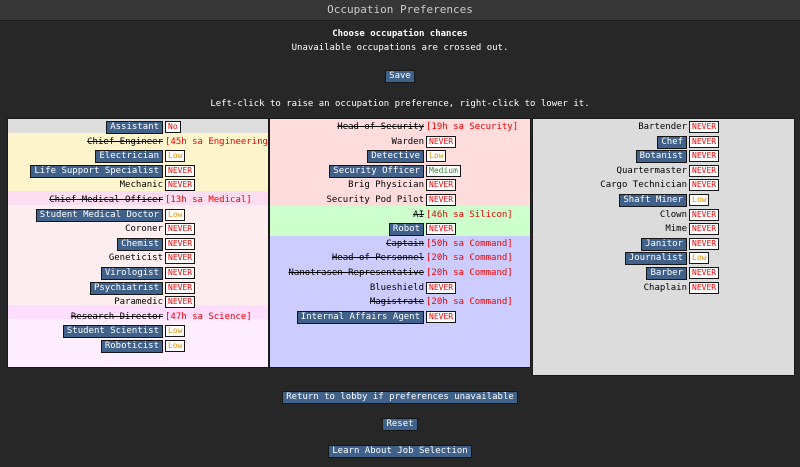 Image resolution: width=800 pixels, height=467 pixels. Describe the element at coordinates (129, 157) in the screenshot. I see `job-button-electrician: Electrician` at that location.